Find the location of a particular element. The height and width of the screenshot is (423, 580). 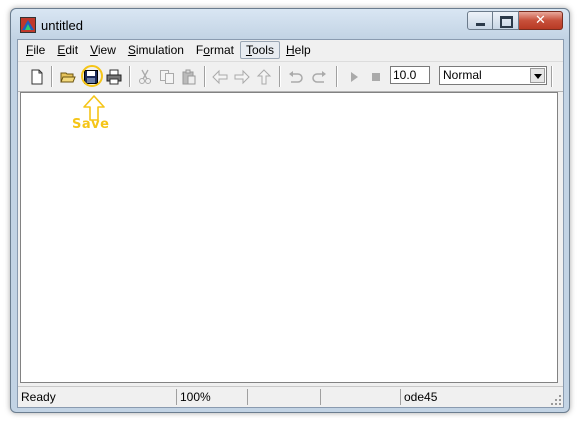

status-state: Ready is located at coordinates (38, 397).